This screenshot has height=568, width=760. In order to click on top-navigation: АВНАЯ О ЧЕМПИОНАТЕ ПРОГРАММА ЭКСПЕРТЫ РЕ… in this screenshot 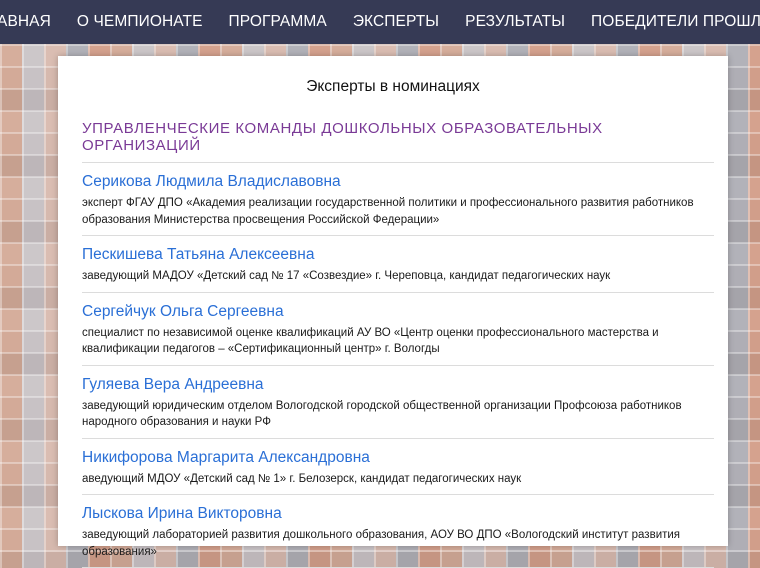, I will do `click(380, 22)`.